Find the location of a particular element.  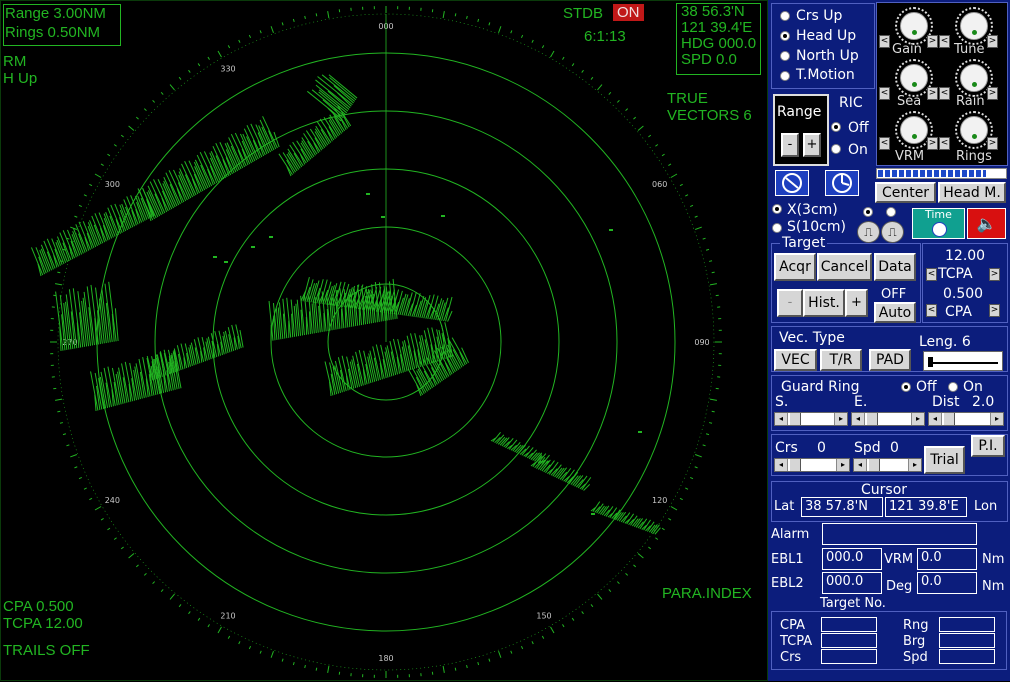

vrm-left-arrow: < is located at coordinates (884, 143).